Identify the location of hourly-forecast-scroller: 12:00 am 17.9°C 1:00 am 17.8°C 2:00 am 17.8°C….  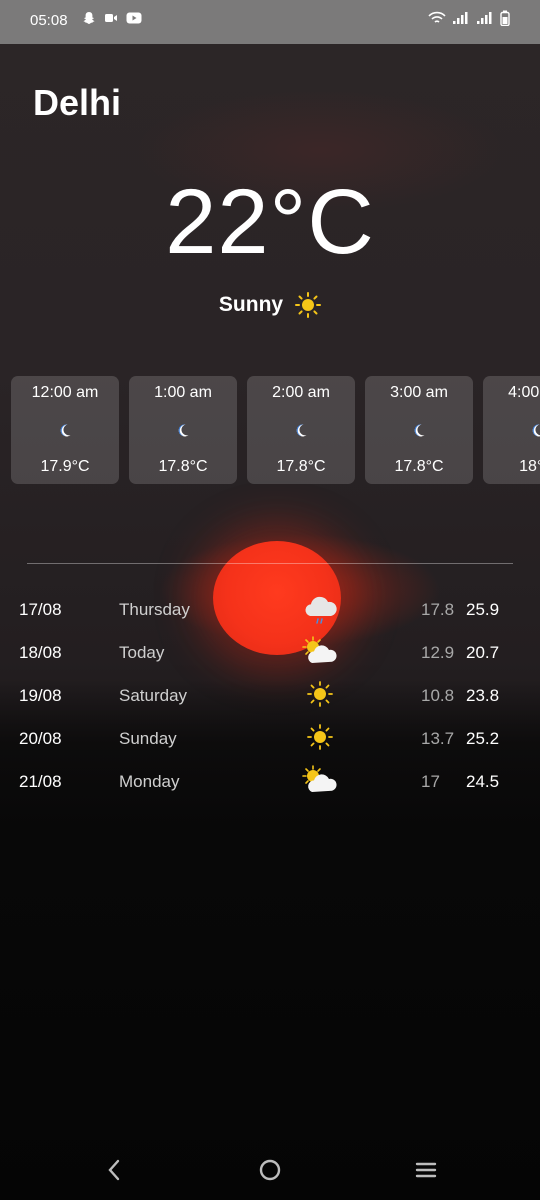
(275, 430).